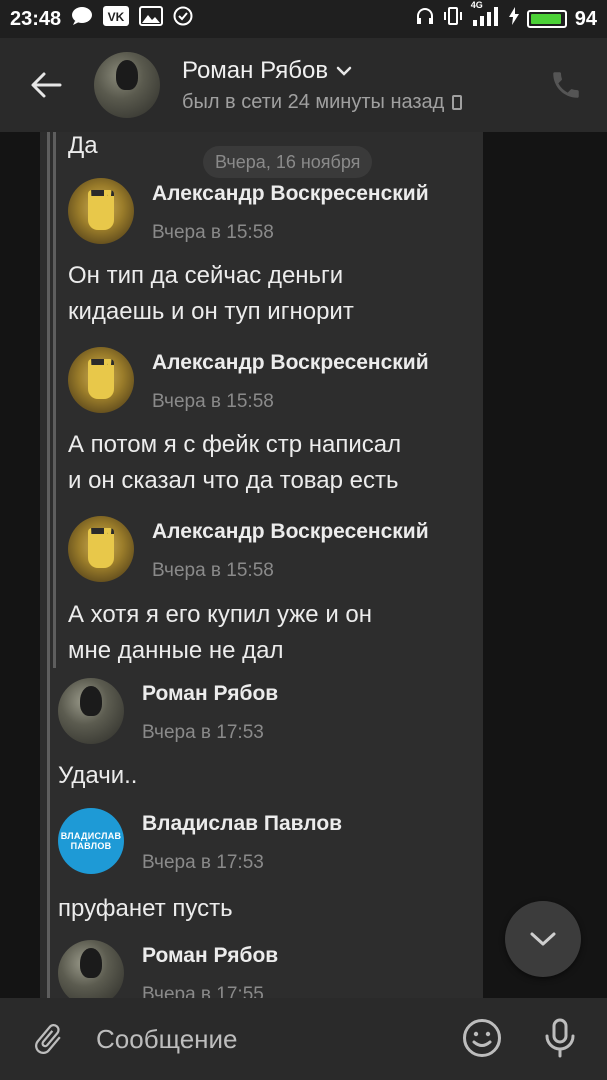 The image size is (607, 1080). Describe the element at coordinates (513, 19) in the screenshot. I see `charging-icon` at that location.